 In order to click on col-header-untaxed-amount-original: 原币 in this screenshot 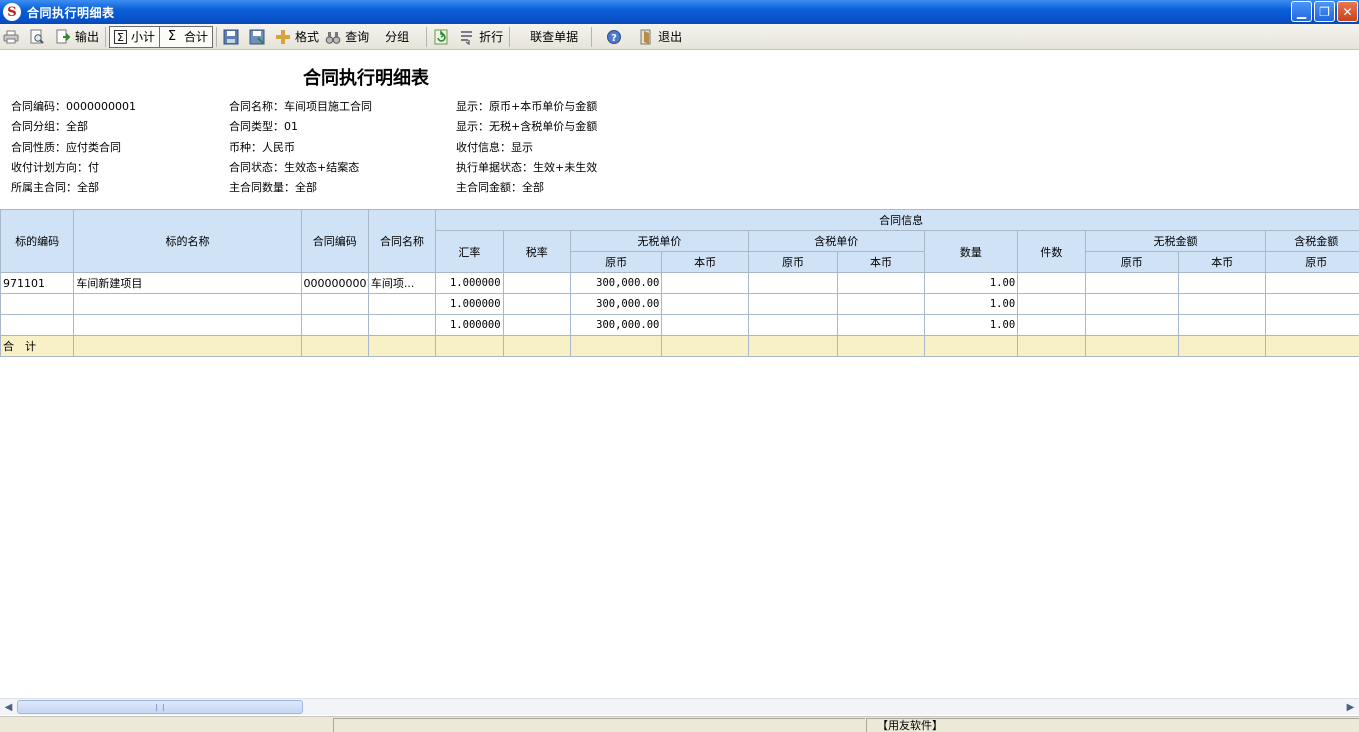, I will do `click(1131, 262)`.